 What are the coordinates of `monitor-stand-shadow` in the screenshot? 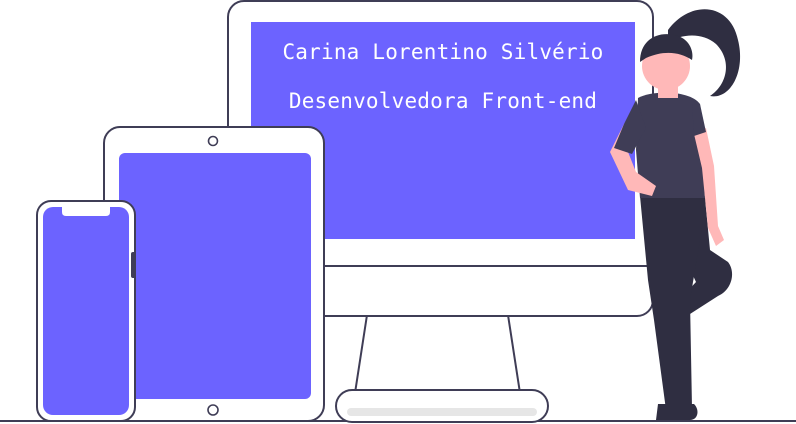 It's located at (442, 412).